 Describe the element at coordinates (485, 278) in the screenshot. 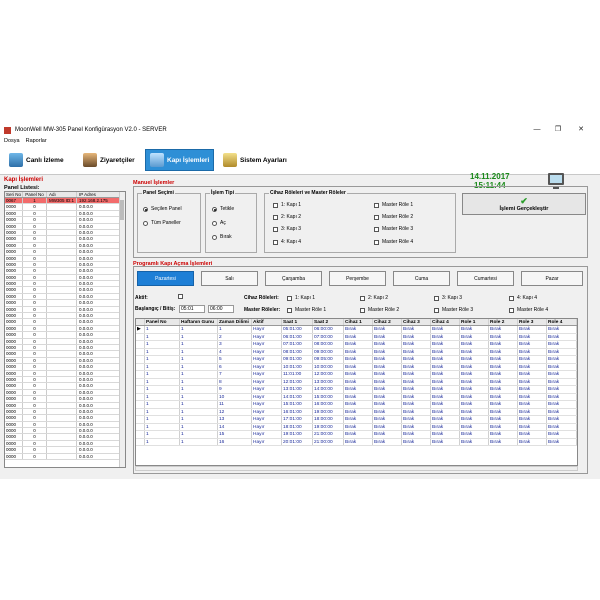

I see `day-tab-saturday: Cumartesi` at that location.